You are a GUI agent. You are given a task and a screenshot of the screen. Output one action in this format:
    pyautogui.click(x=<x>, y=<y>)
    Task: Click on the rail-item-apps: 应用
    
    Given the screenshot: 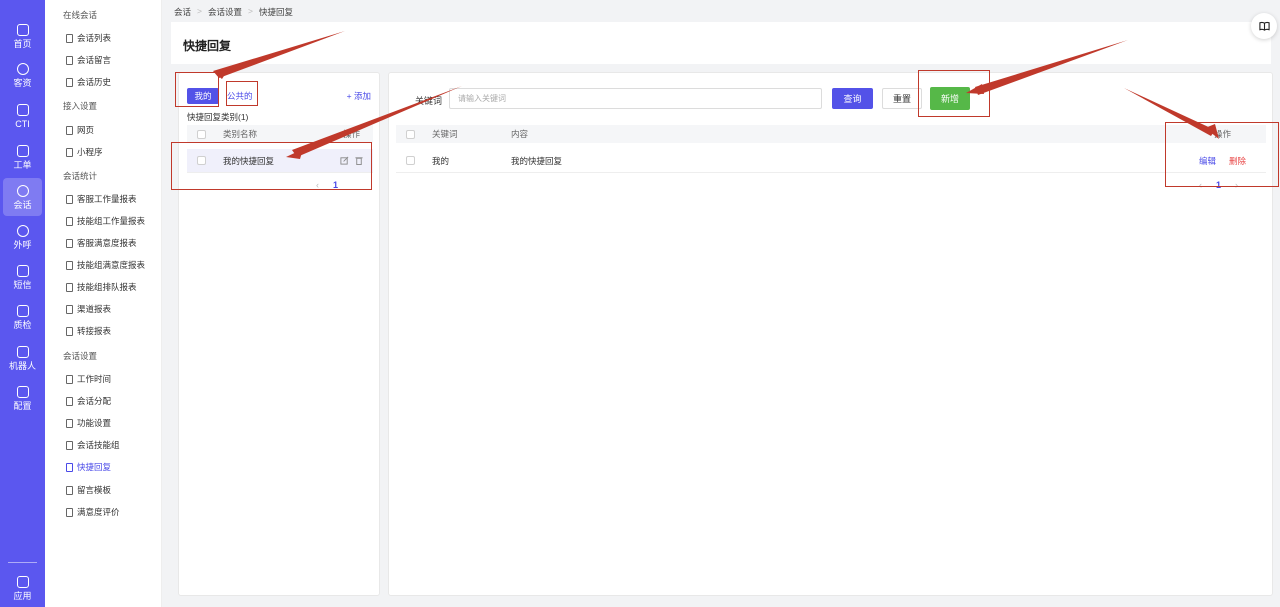 What is the action you would take?
    pyautogui.click(x=22, y=588)
    